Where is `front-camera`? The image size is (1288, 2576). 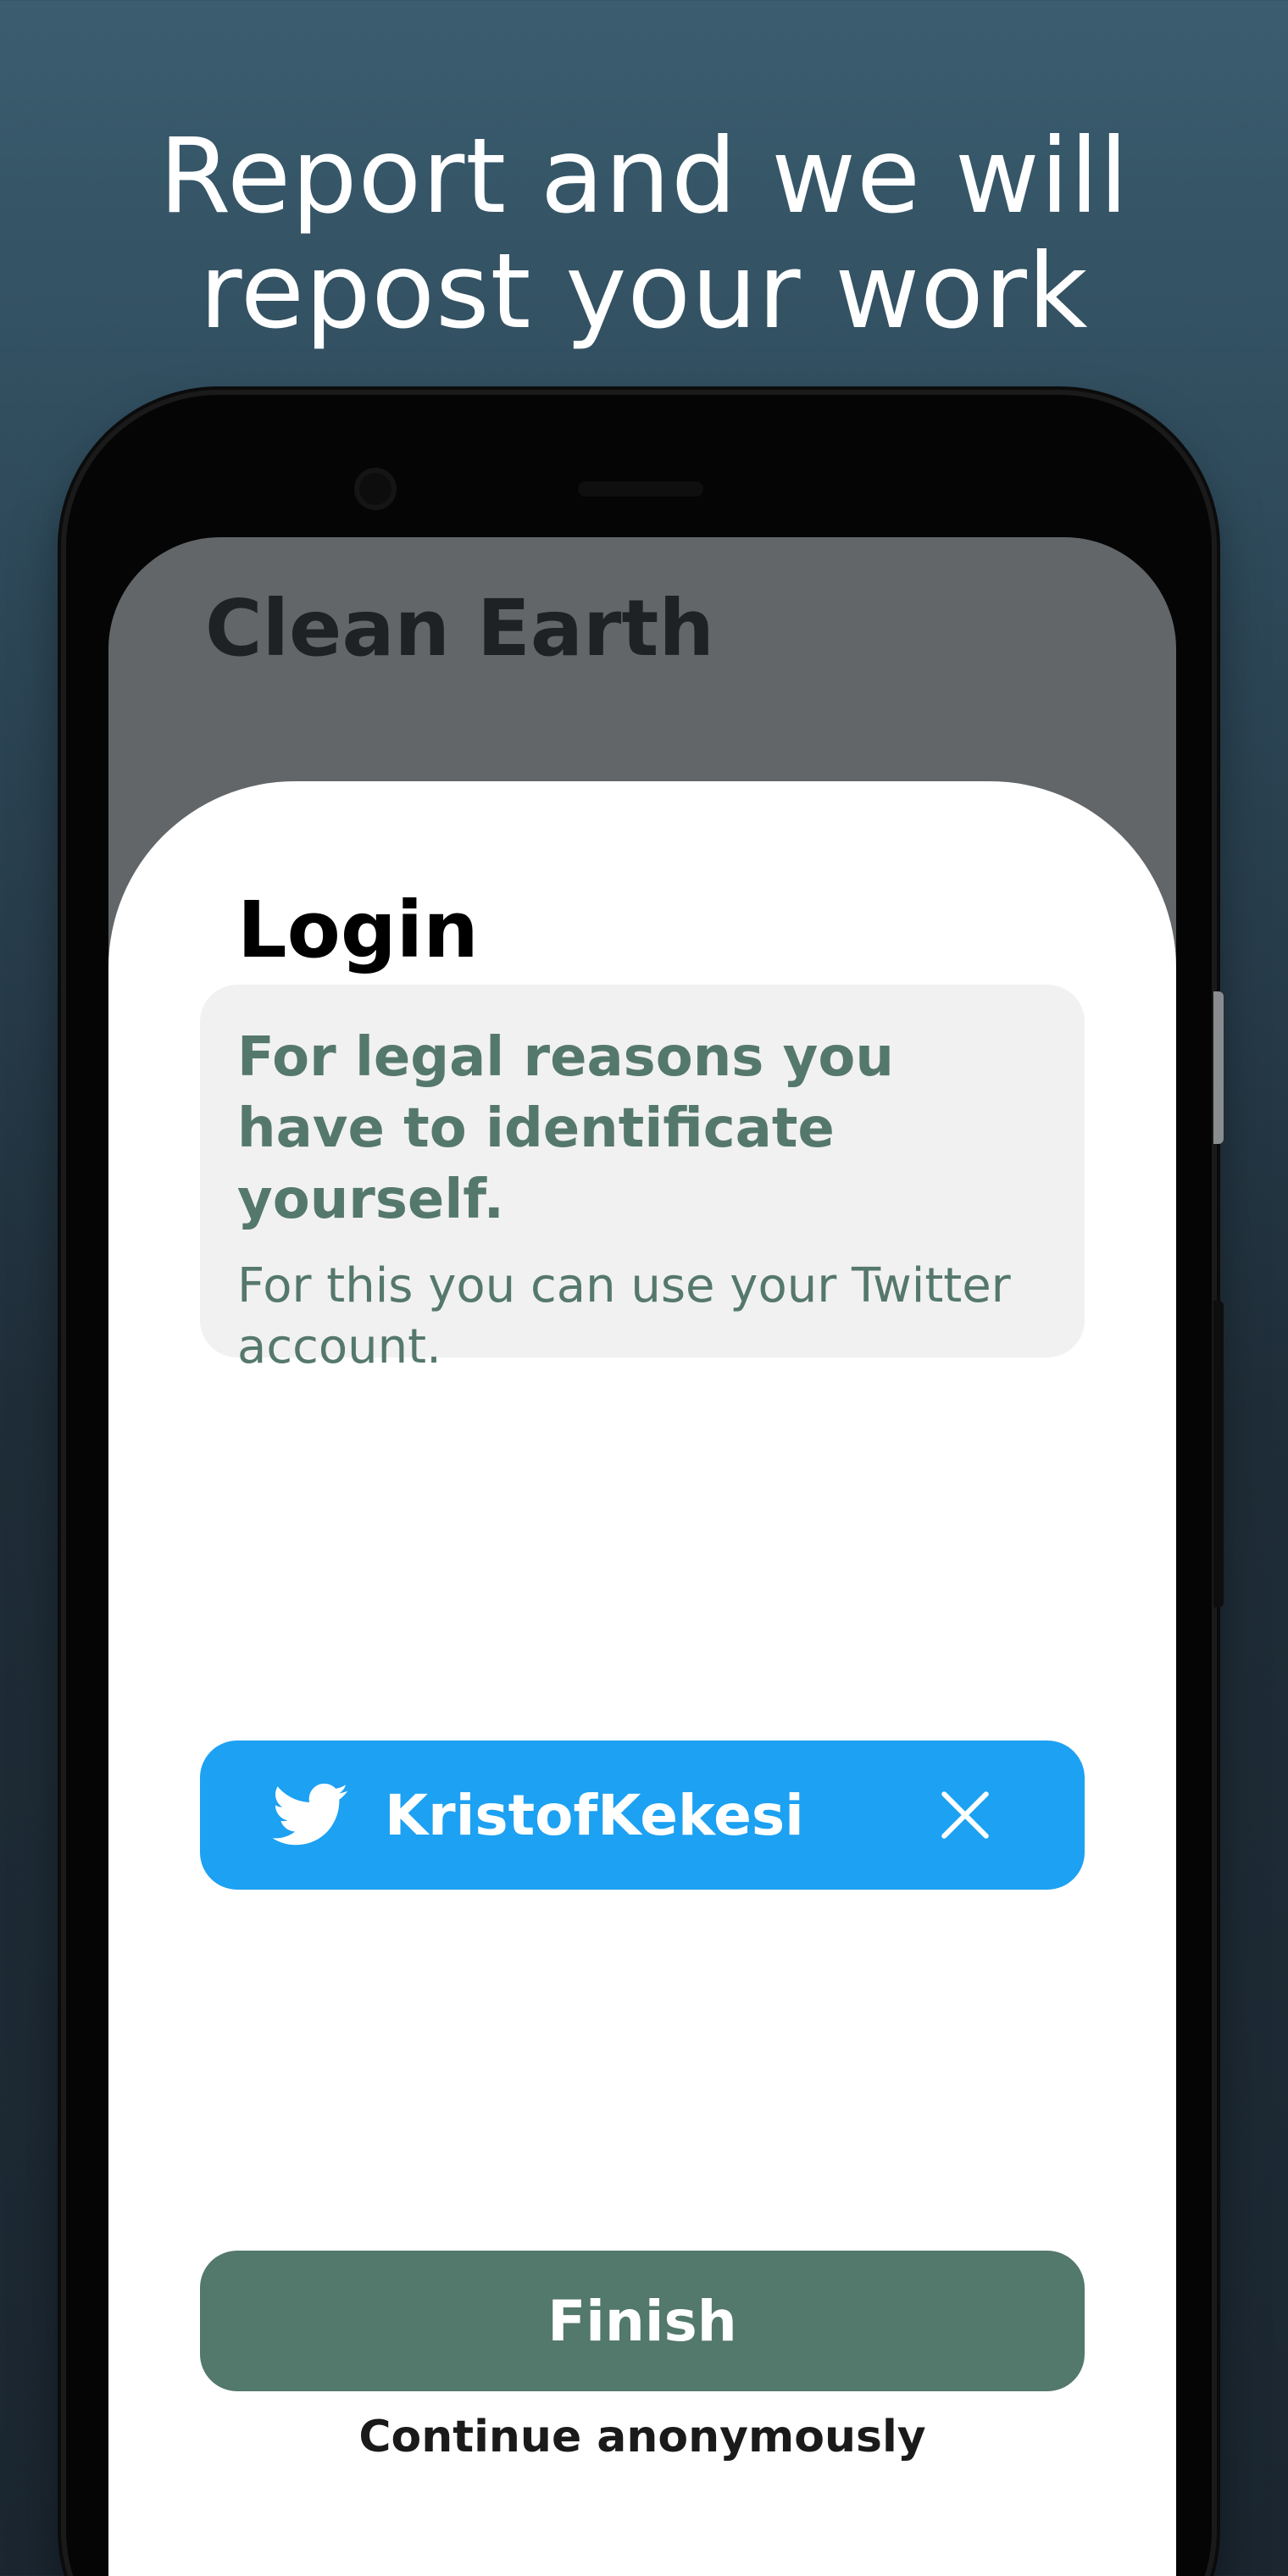 front-camera is located at coordinates (375, 489).